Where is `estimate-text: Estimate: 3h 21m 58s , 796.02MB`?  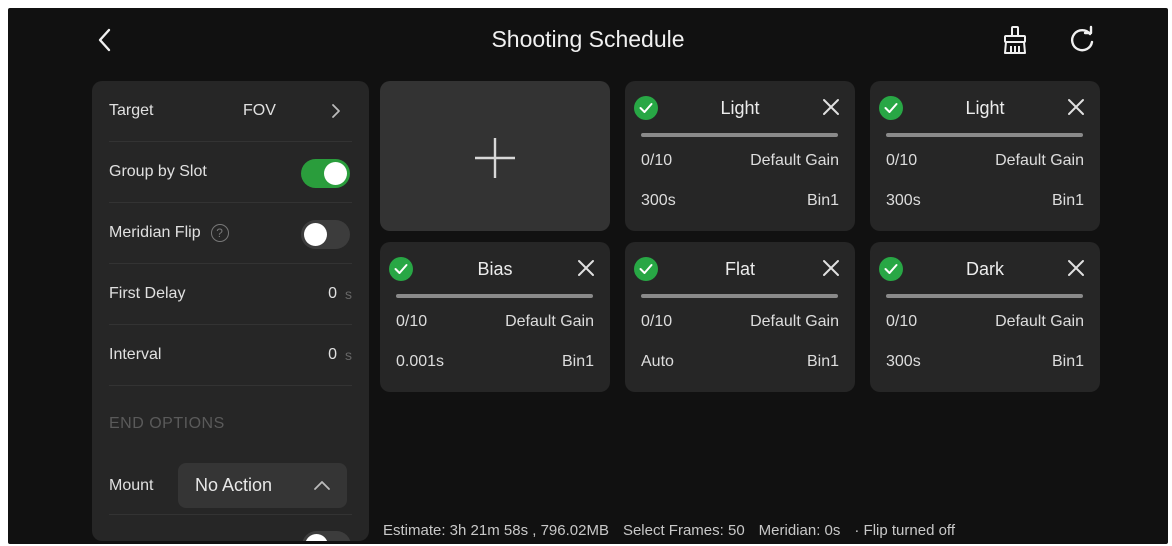
estimate-text: Estimate: 3h 21m 58s , 796.02MB is located at coordinates (496, 530).